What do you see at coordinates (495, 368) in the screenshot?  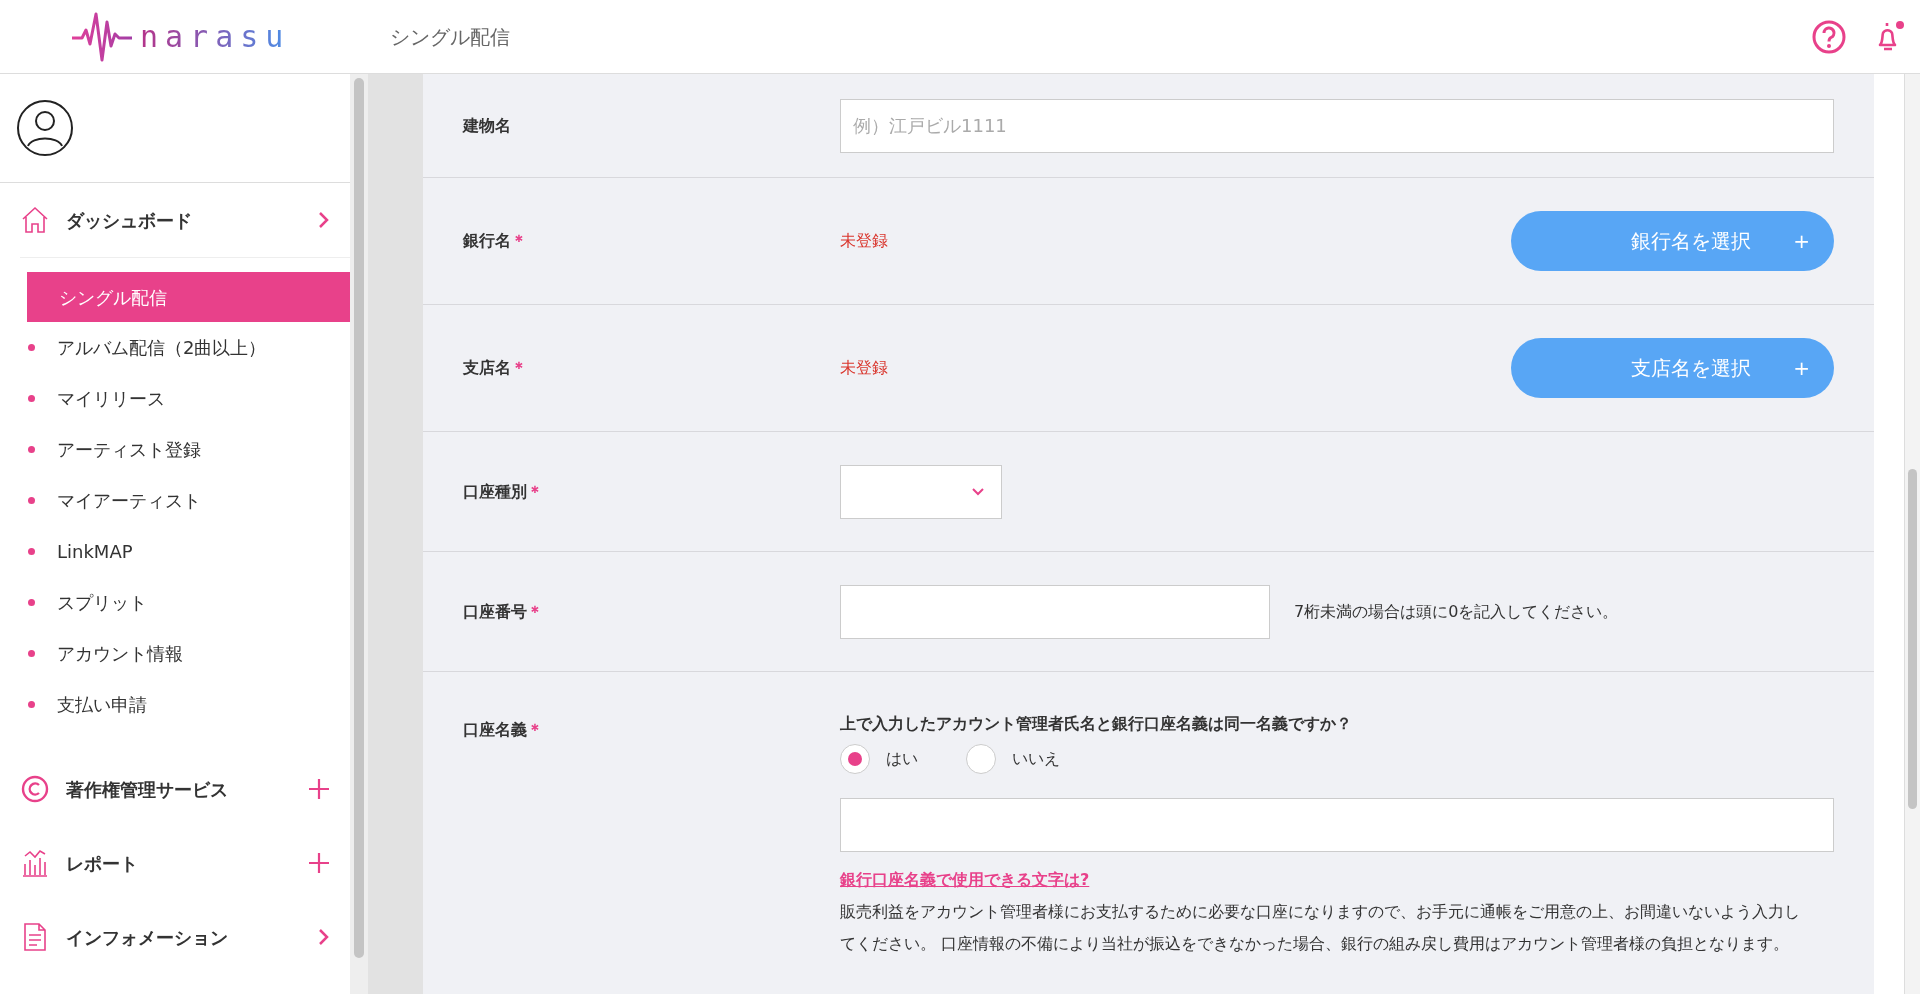 I see `field-label: 支店名＊` at bounding box center [495, 368].